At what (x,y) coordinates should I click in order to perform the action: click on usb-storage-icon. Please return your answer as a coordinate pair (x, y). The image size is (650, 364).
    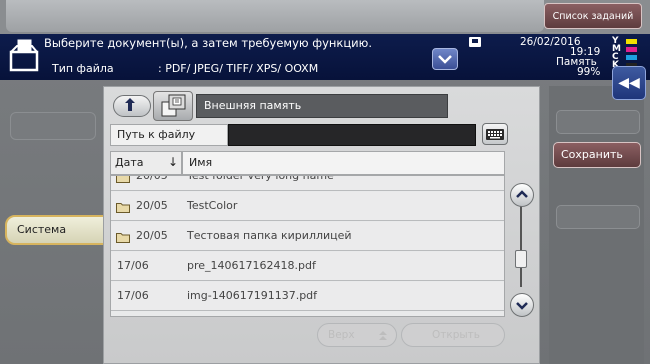
    Looking at the image, I should click on (173, 105).